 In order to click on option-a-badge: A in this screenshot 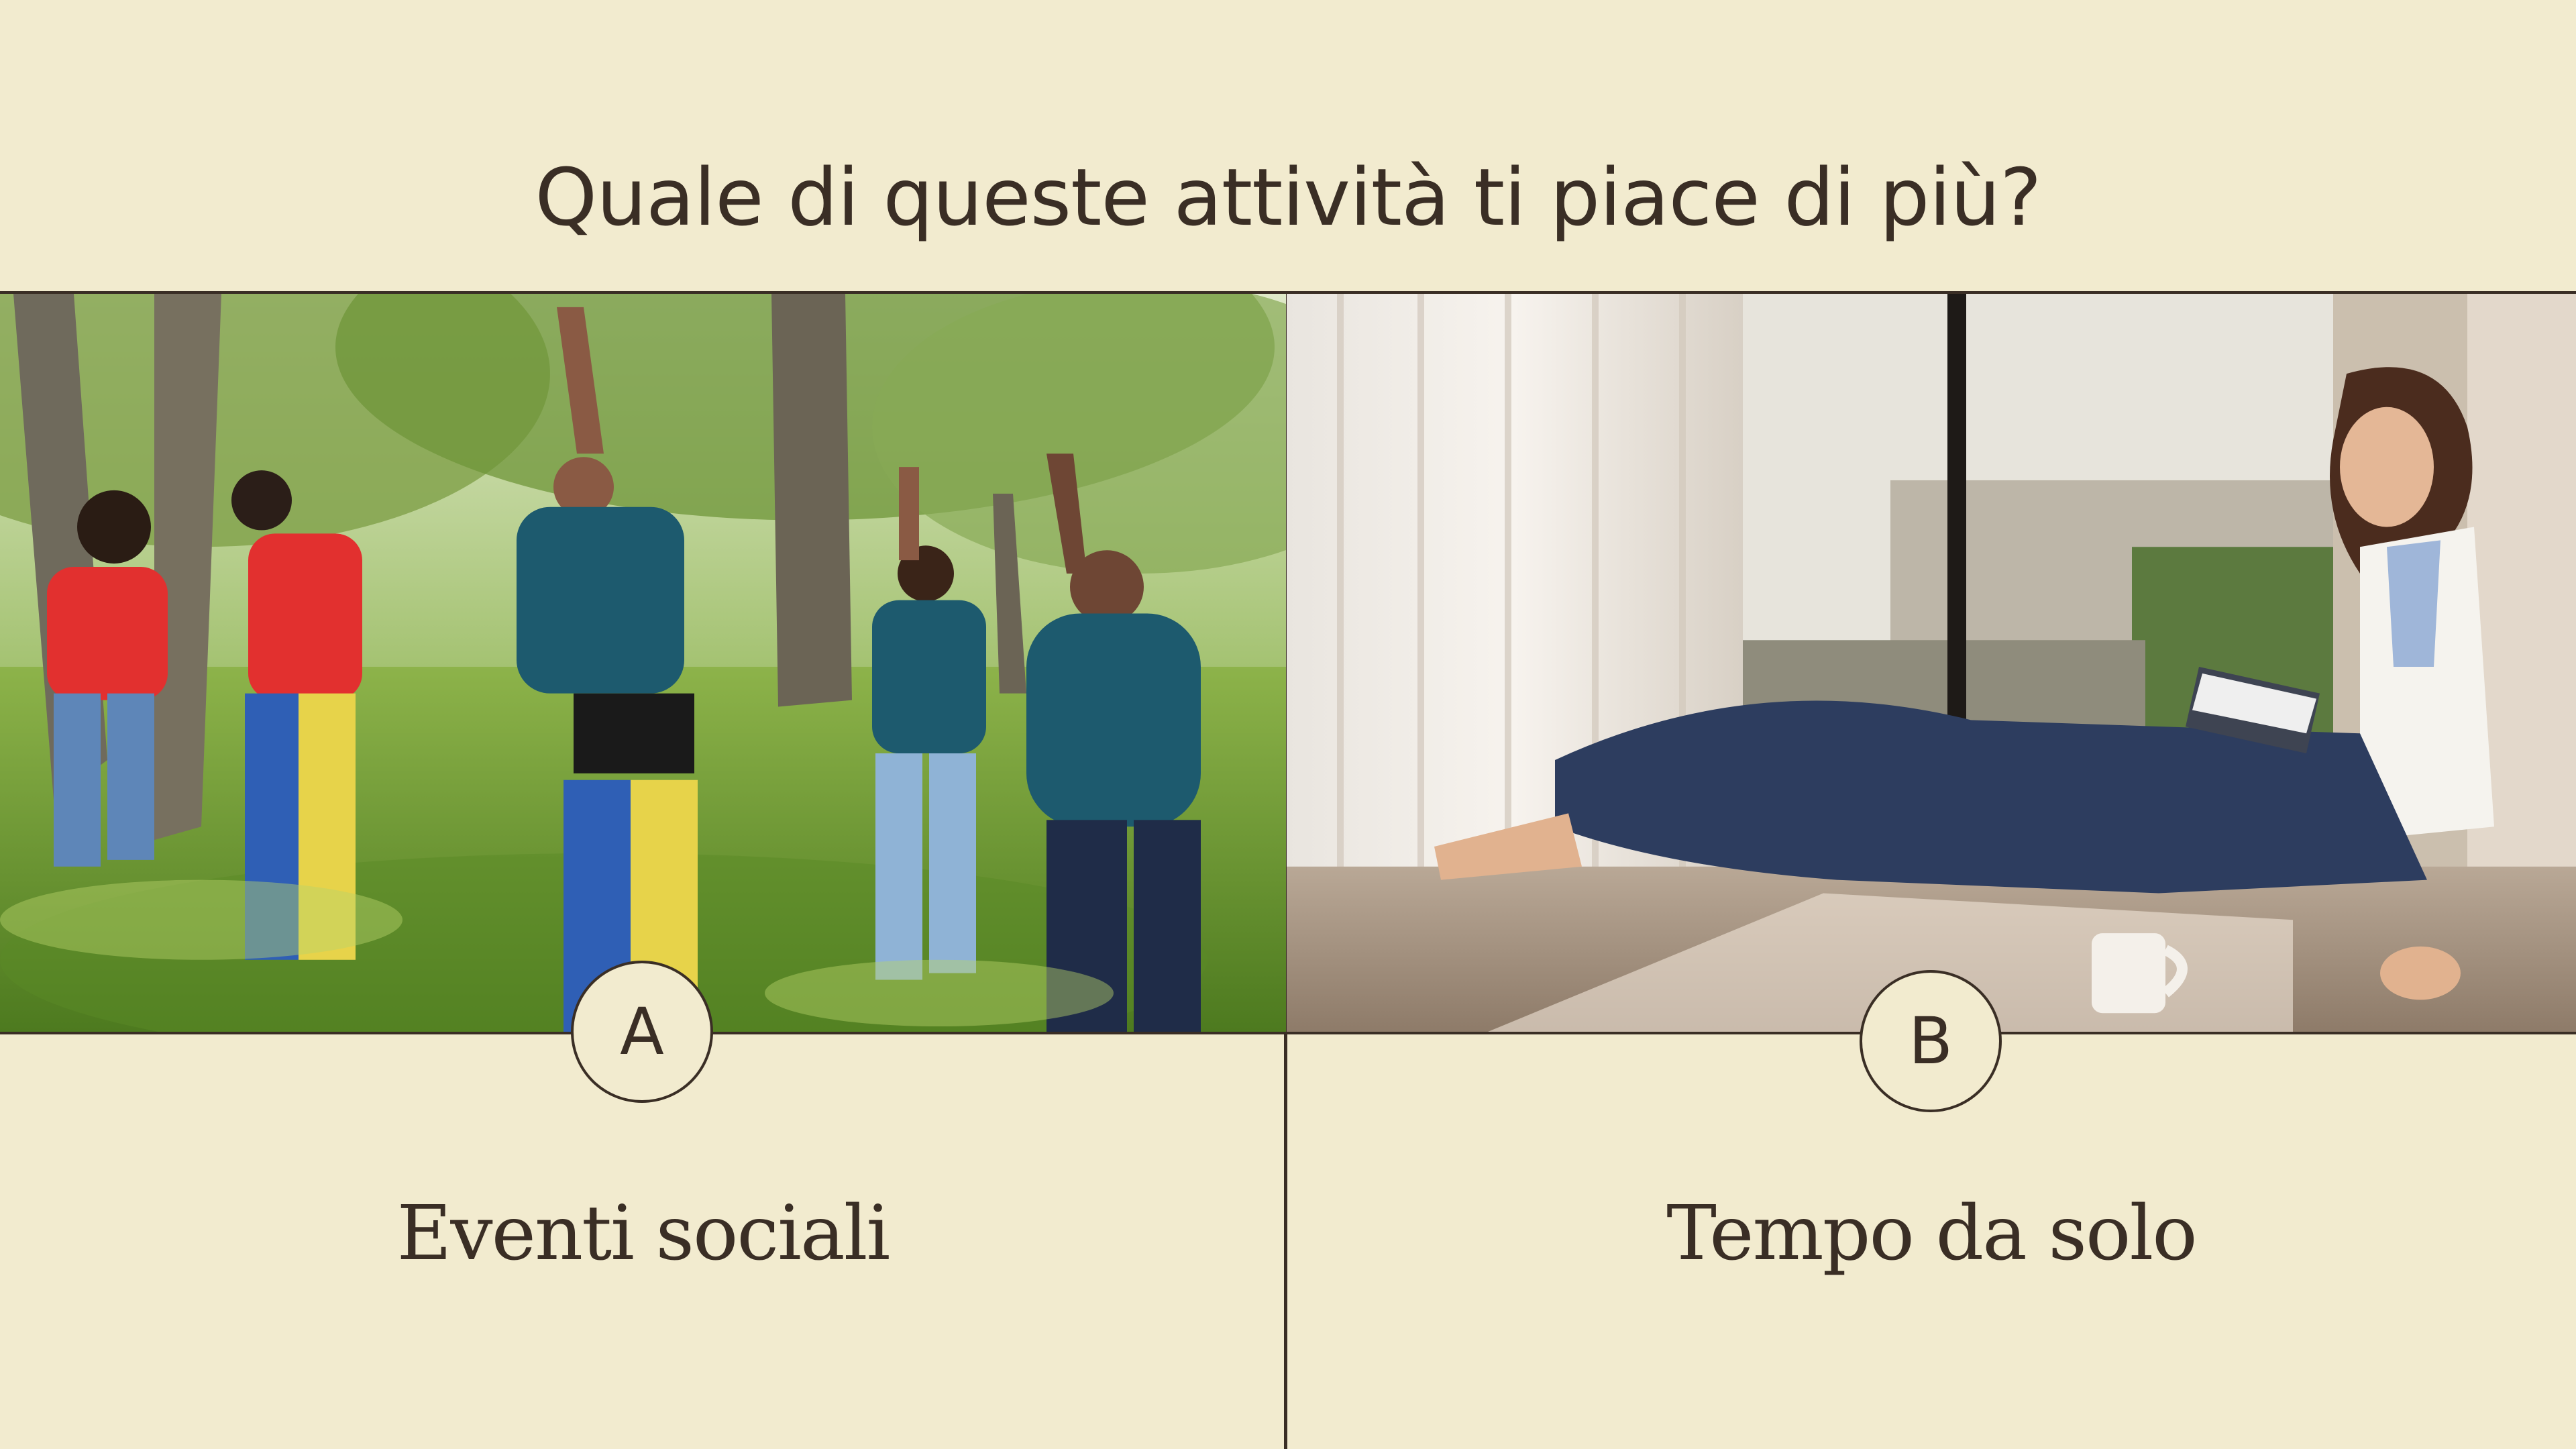, I will do `click(642, 1032)`.